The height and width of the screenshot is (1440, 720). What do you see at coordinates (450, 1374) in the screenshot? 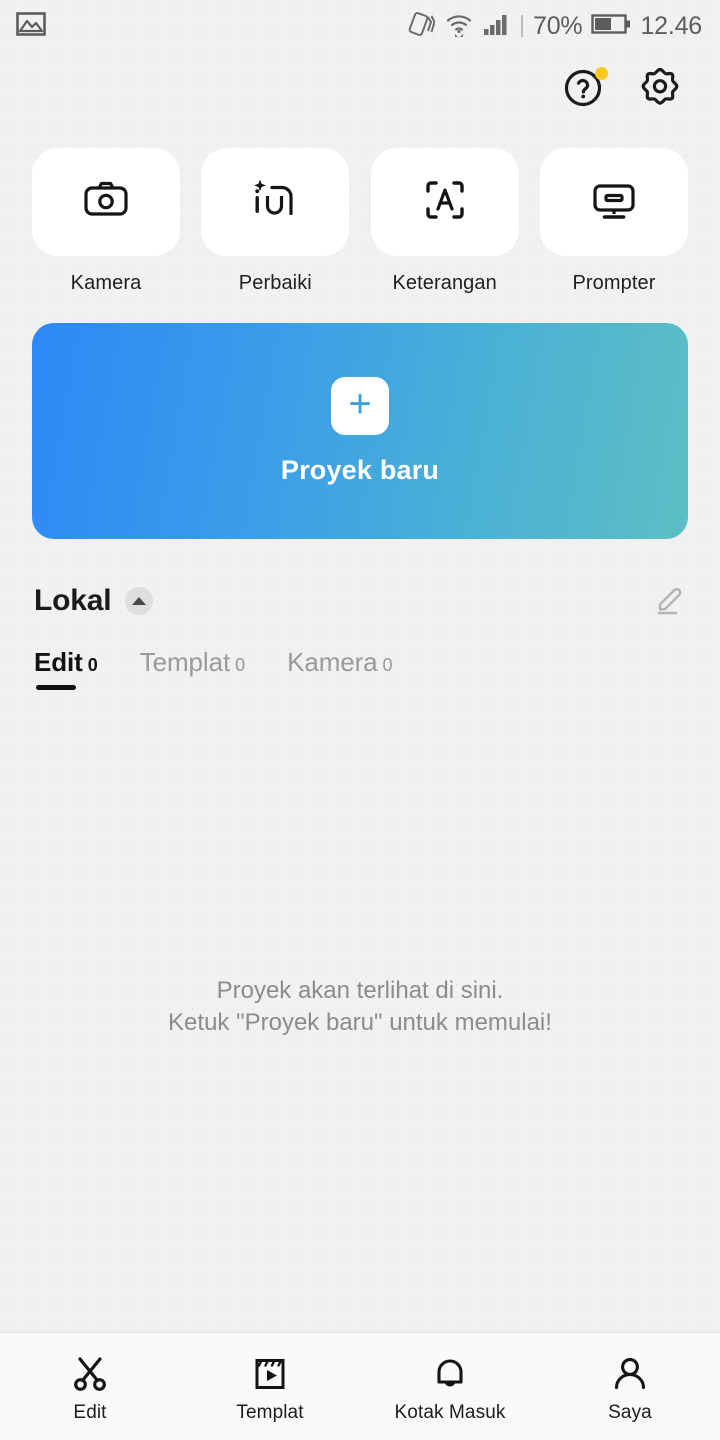
I see `bell-icon` at bounding box center [450, 1374].